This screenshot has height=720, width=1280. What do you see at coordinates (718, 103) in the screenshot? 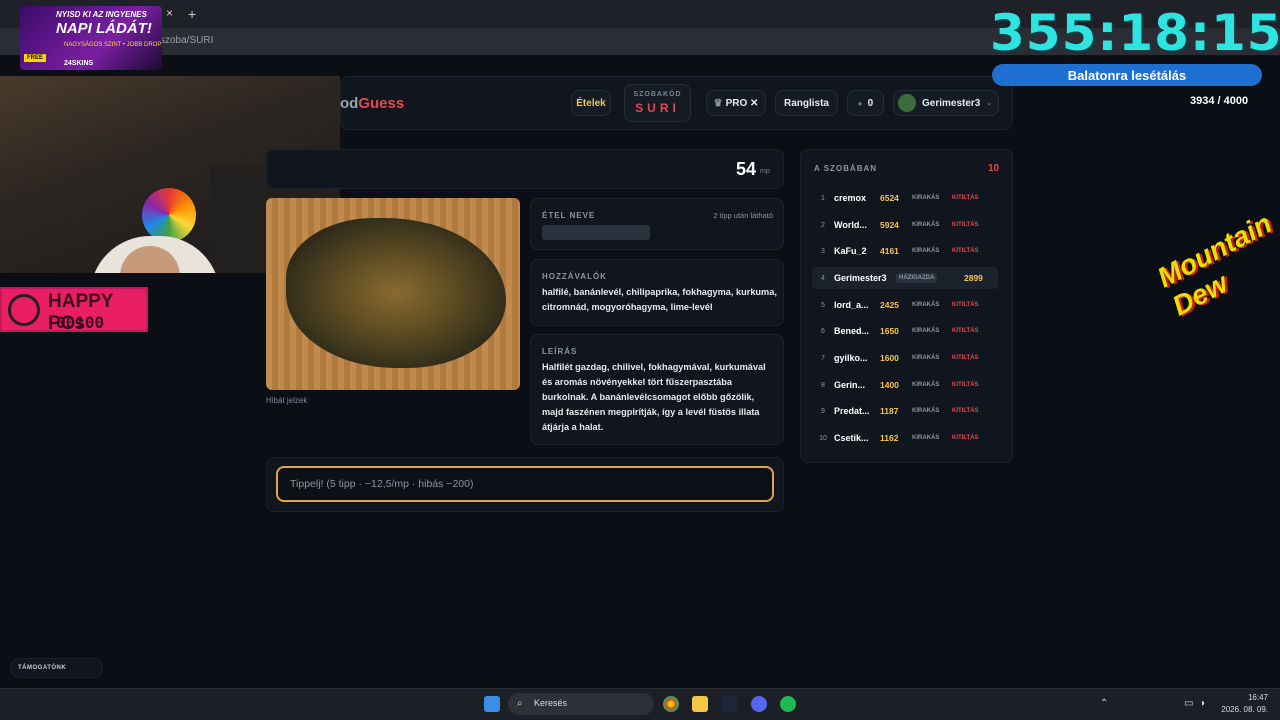
I see `crown-icon: ♛` at bounding box center [718, 103].